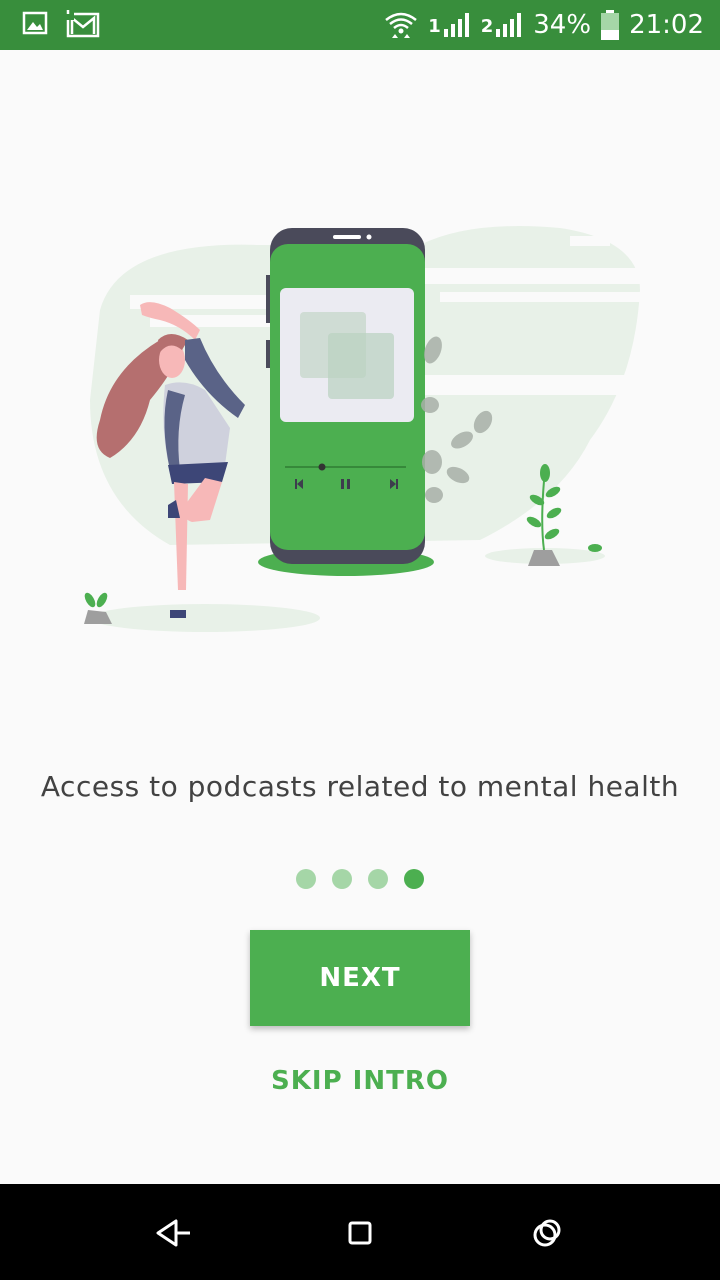  I want to click on ground-shadow, so click(205, 618).